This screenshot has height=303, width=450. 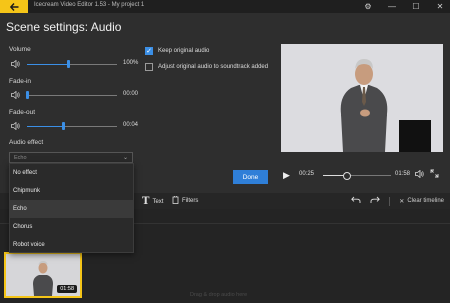 I want to click on text-tool-button: T Text, so click(x=152, y=201).